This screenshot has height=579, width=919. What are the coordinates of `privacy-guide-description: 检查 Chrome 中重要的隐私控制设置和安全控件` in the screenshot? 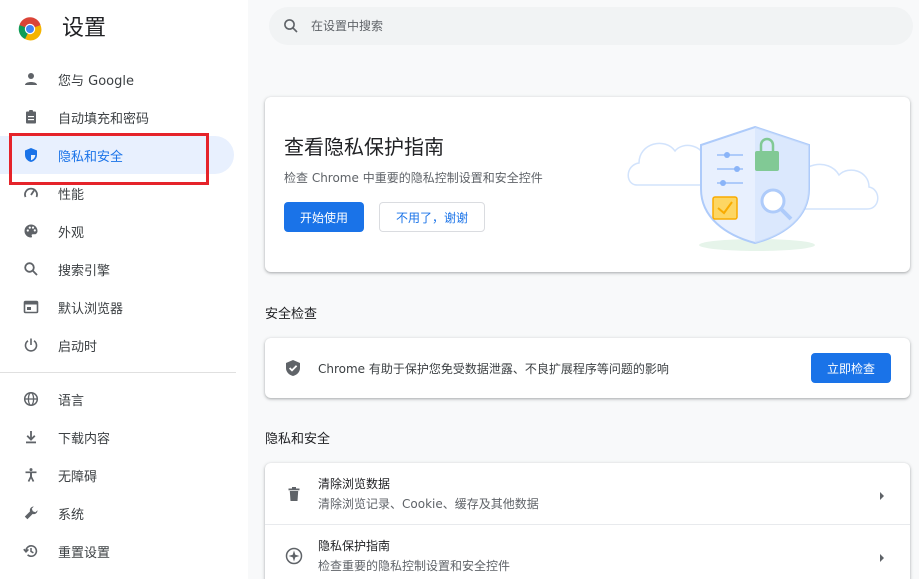 It's located at (413, 178).